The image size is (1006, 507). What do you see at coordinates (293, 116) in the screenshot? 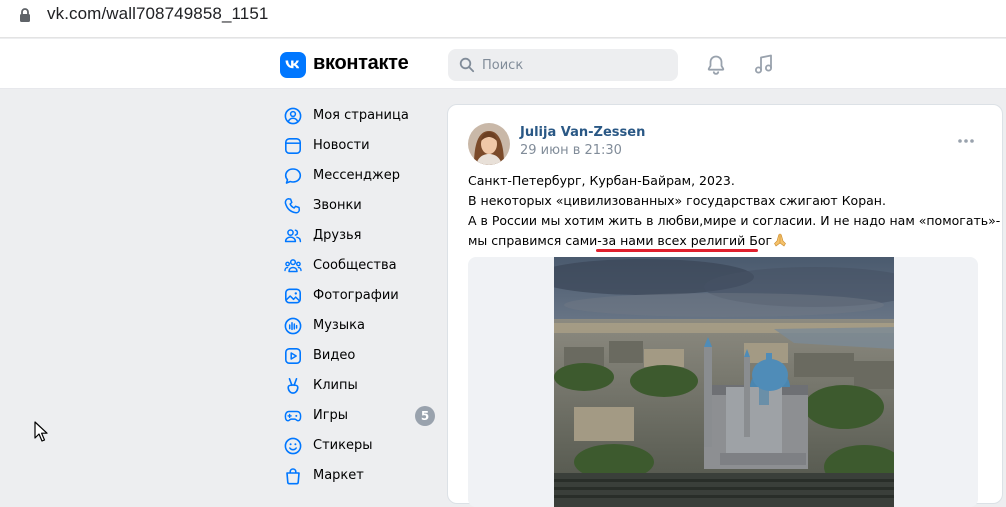
I see `user-circle-icon` at bounding box center [293, 116].